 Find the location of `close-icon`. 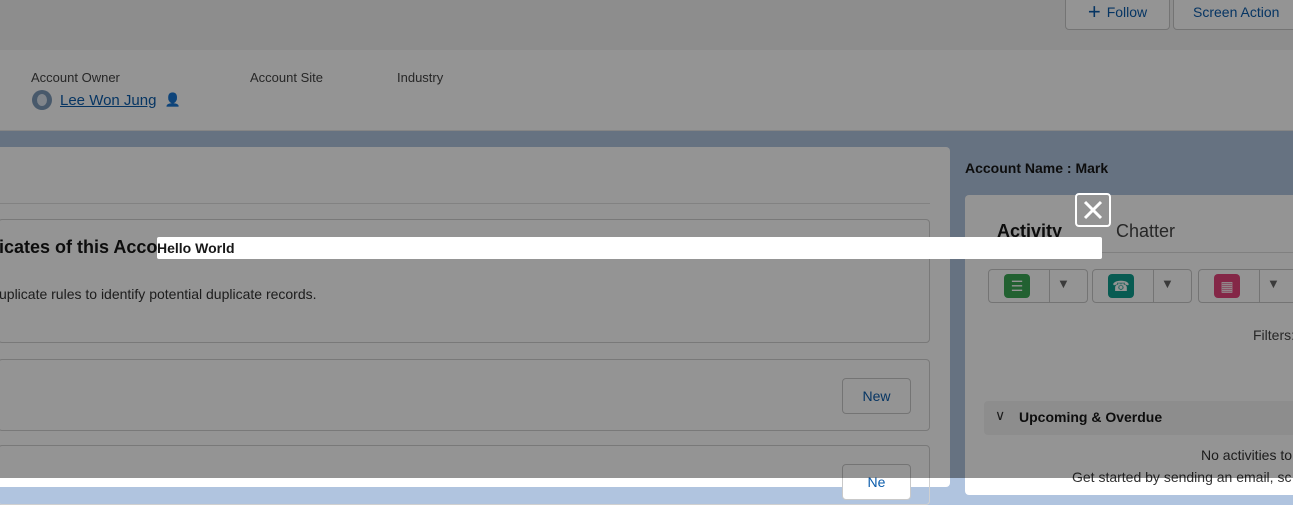

close-icon is located at coordinates (1093, 210).